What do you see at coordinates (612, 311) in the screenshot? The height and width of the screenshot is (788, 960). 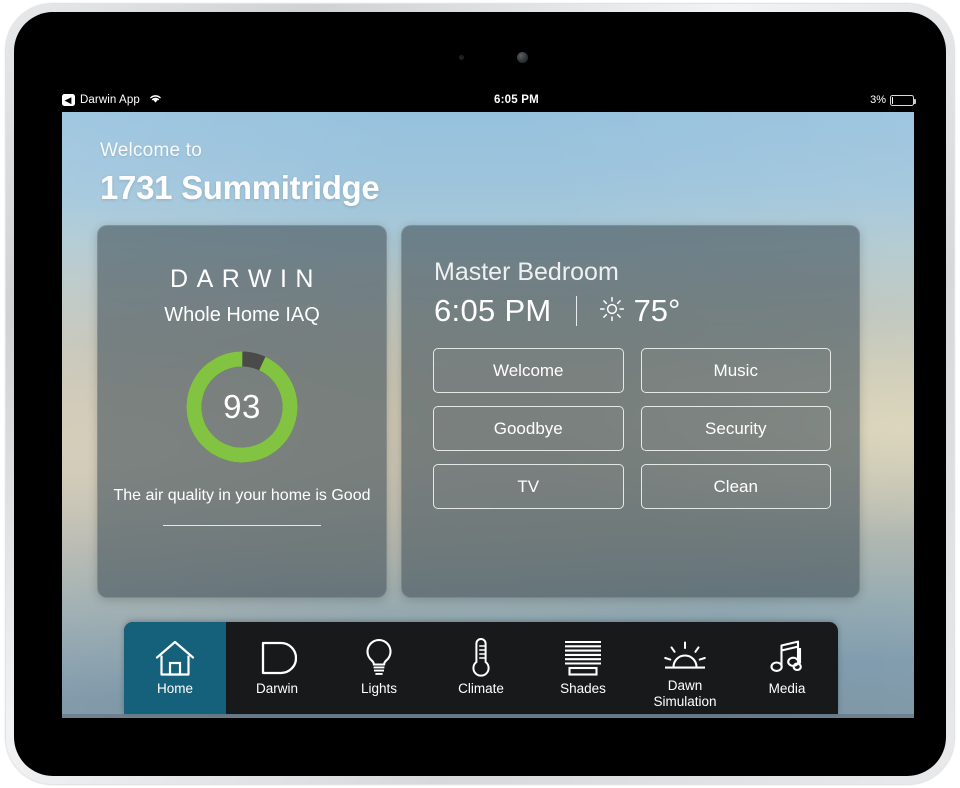 I see `sun-icon` at bounding box center [612, 311].